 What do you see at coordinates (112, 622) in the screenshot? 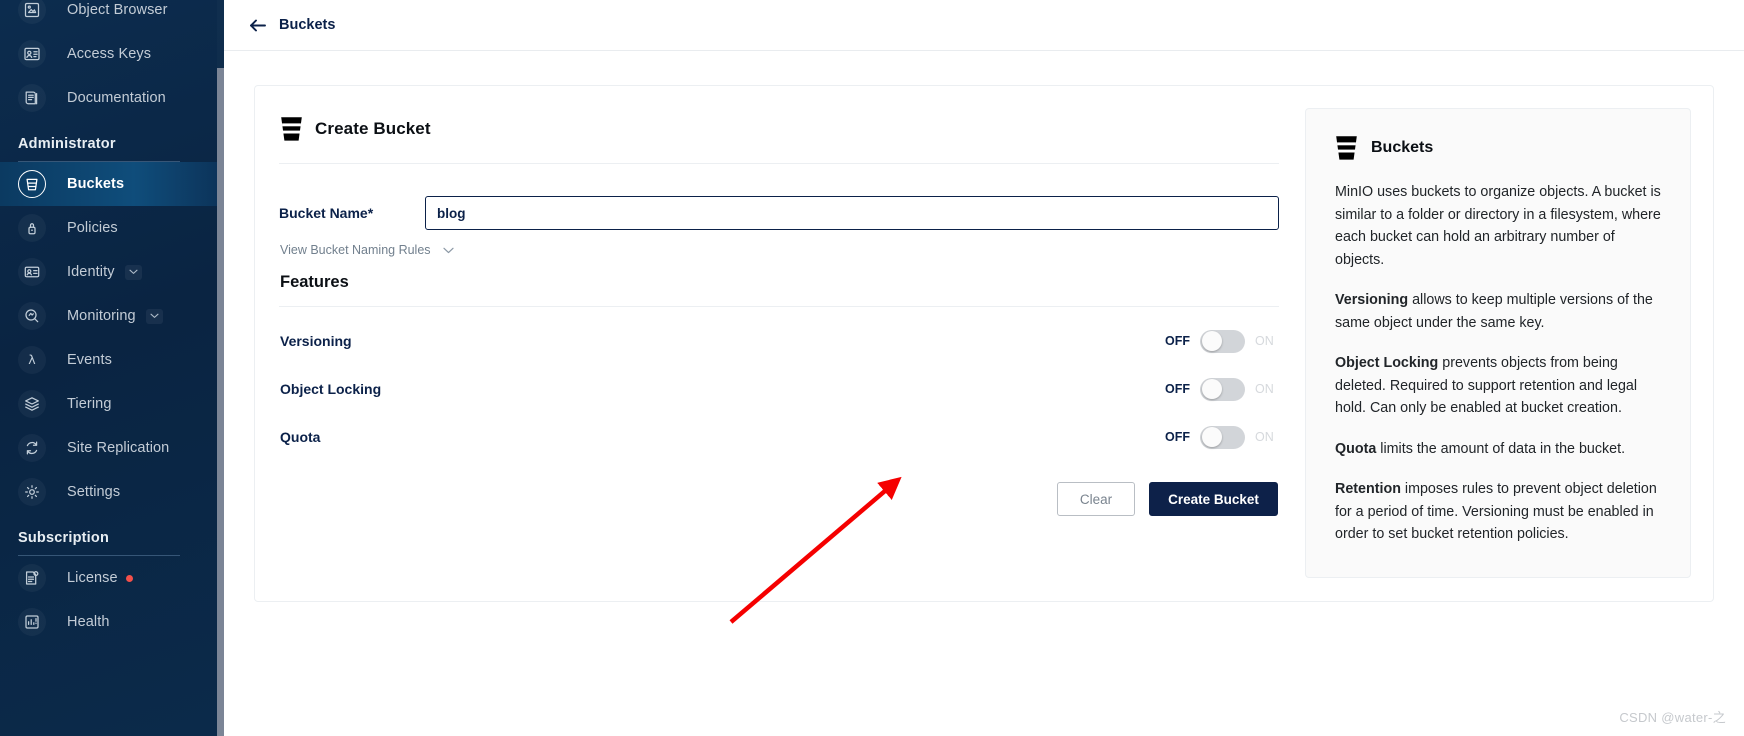
I see `sidebar-item-health: Health` at bounding box center [112, 622].